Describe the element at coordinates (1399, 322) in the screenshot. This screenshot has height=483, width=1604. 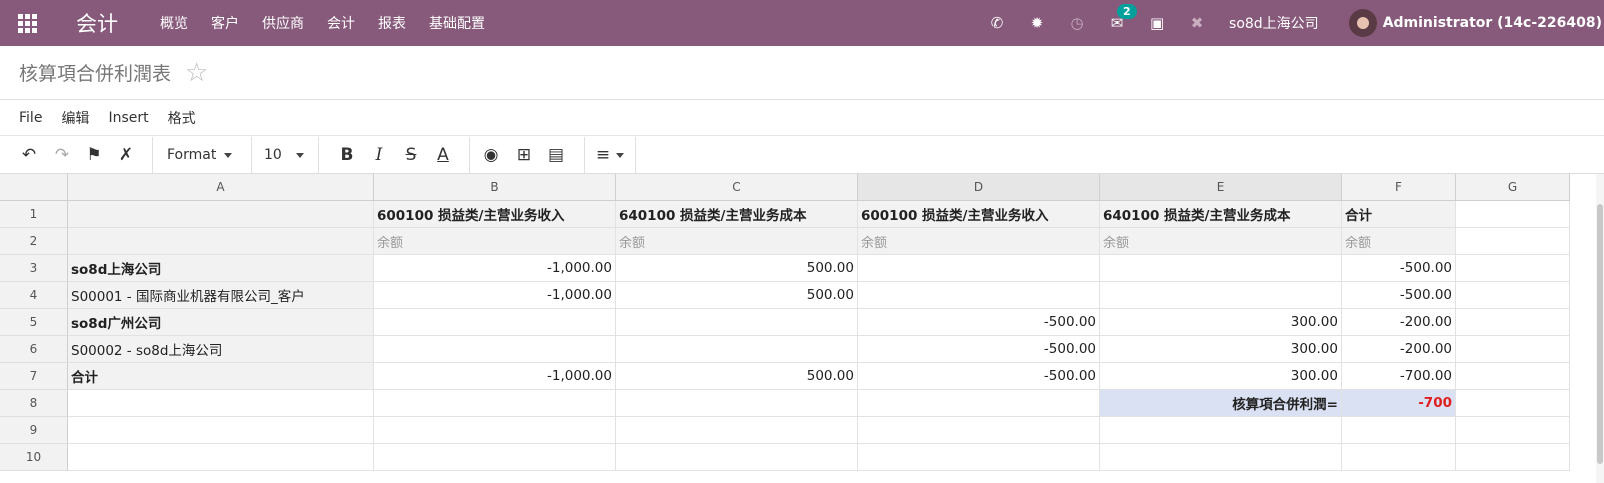
I see `sheet-cell: -200.00` at that location.